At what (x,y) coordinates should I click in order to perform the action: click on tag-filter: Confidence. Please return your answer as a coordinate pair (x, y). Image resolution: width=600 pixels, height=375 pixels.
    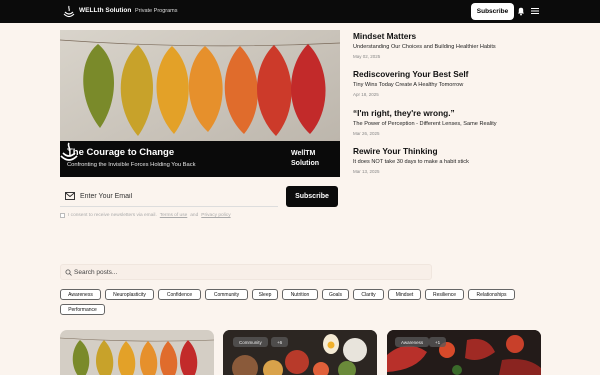
    Looking at the image, I should click on (179, 294).